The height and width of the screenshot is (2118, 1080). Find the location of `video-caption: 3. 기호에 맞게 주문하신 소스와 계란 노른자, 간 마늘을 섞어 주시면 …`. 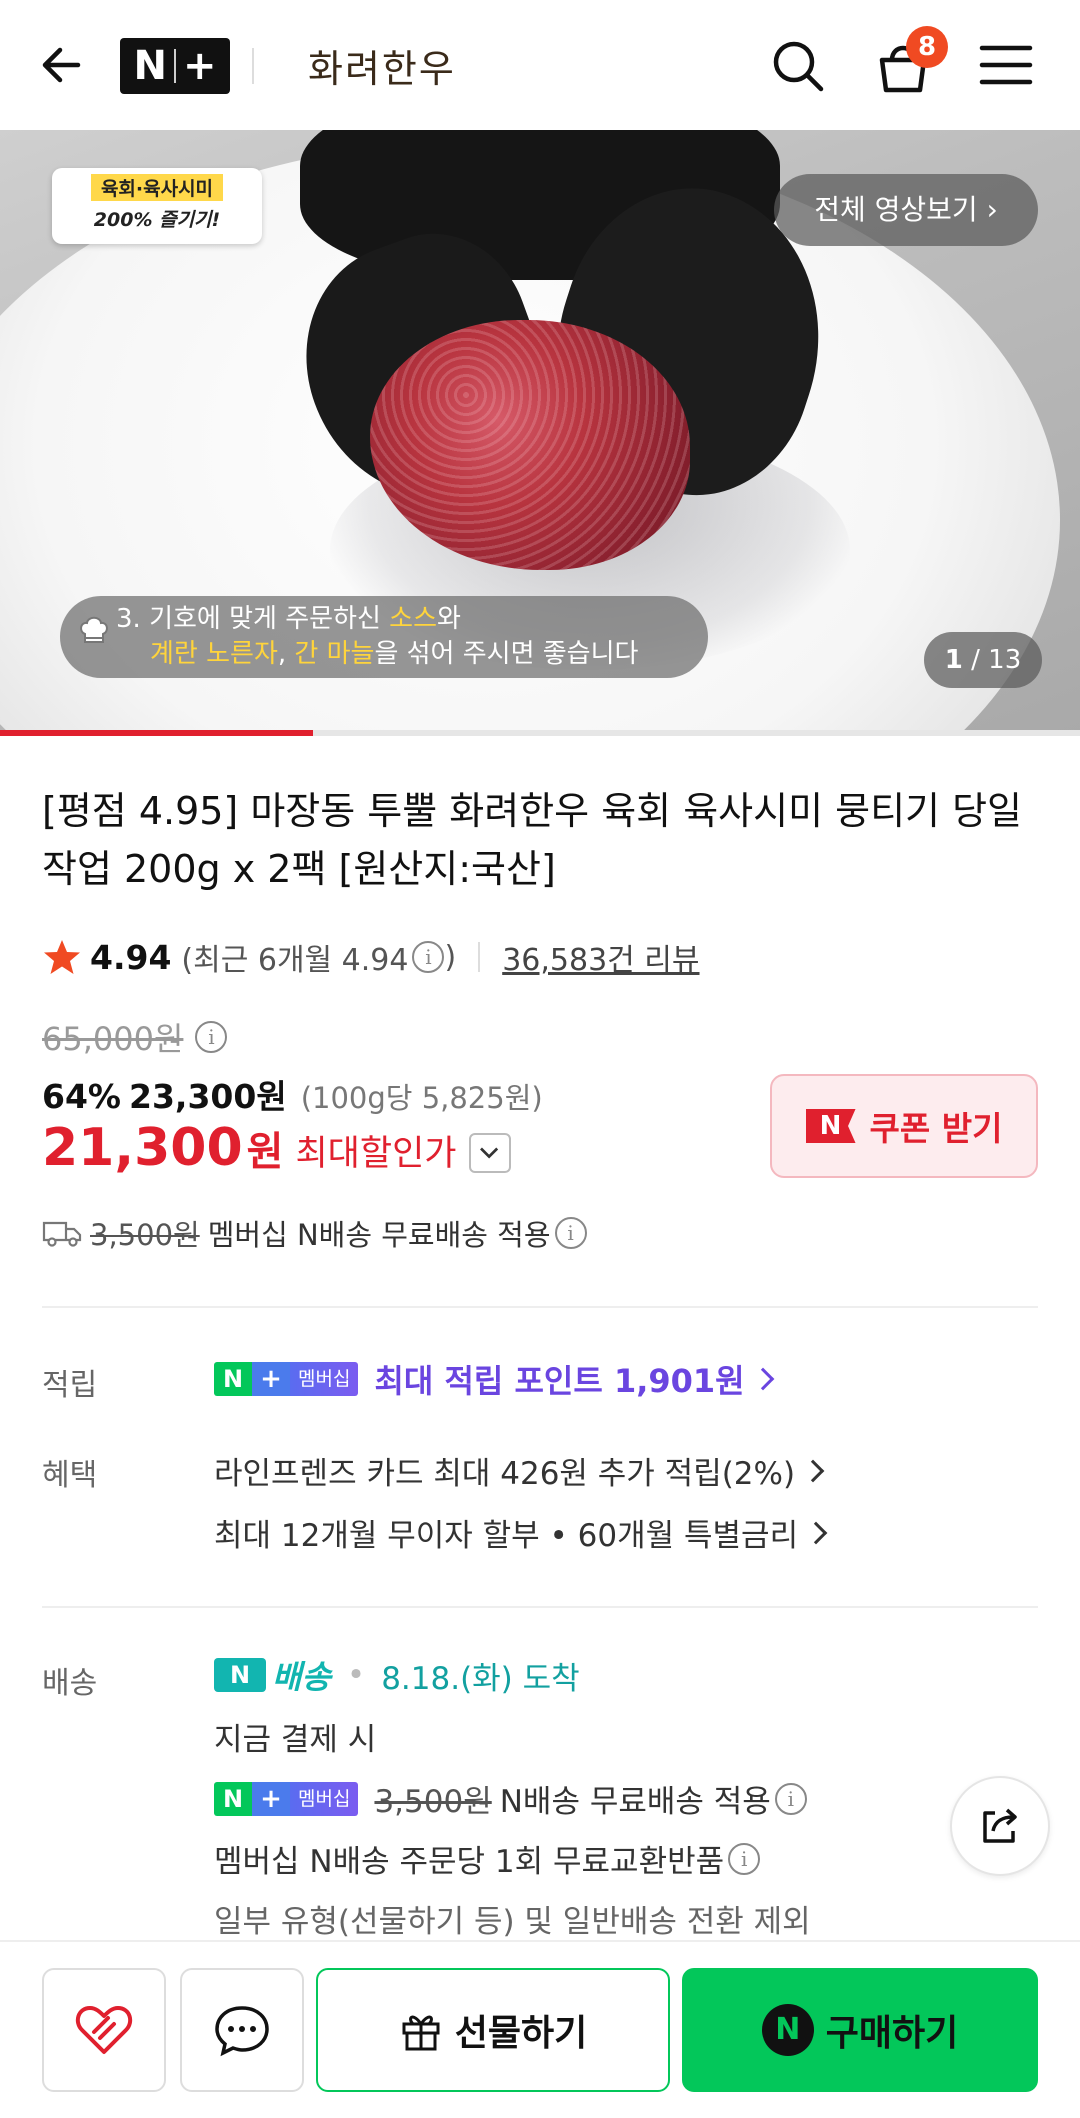

video-caption: 3. 기호에 맞게 주문하신 소스와 계란 노른자, 간 마늘을 섞어 주시면 … is located at coordinates (384, 637).